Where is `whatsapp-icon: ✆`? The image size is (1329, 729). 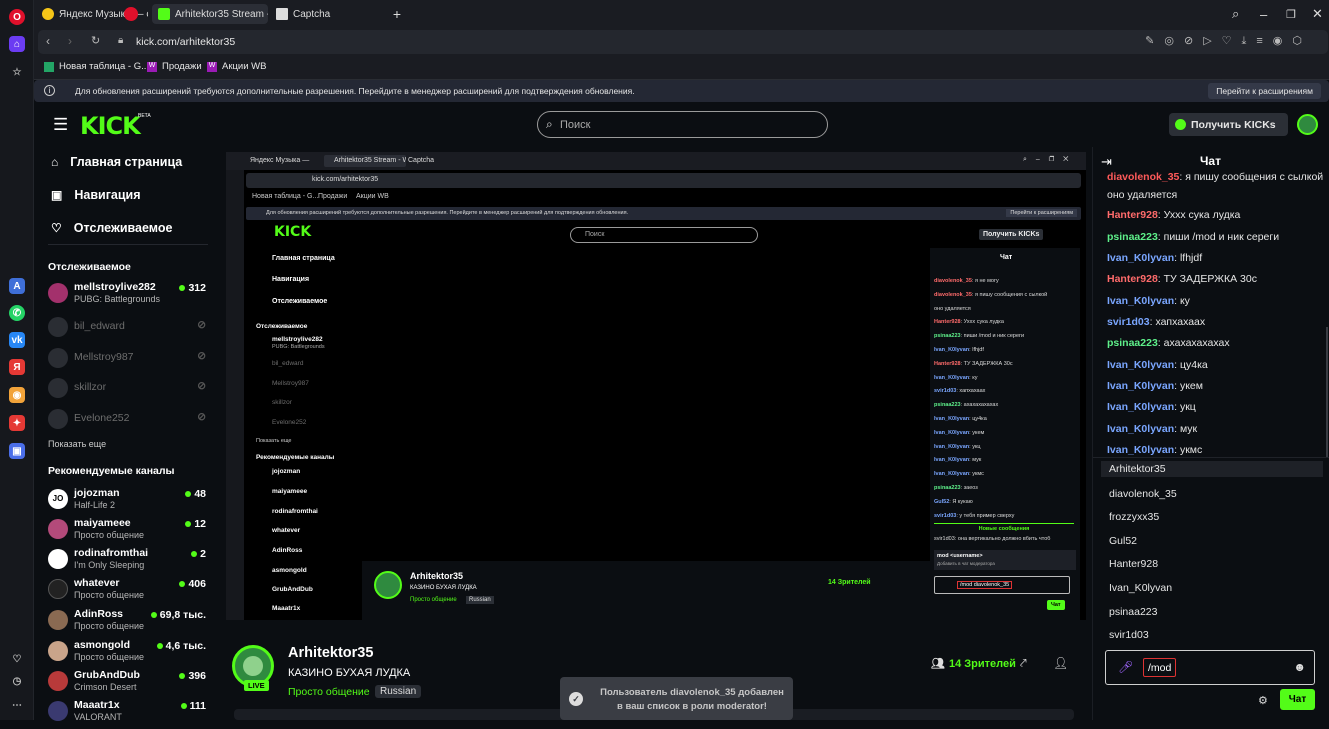
whatsapp-icon: ✆ is located at coordinates (17, 313).